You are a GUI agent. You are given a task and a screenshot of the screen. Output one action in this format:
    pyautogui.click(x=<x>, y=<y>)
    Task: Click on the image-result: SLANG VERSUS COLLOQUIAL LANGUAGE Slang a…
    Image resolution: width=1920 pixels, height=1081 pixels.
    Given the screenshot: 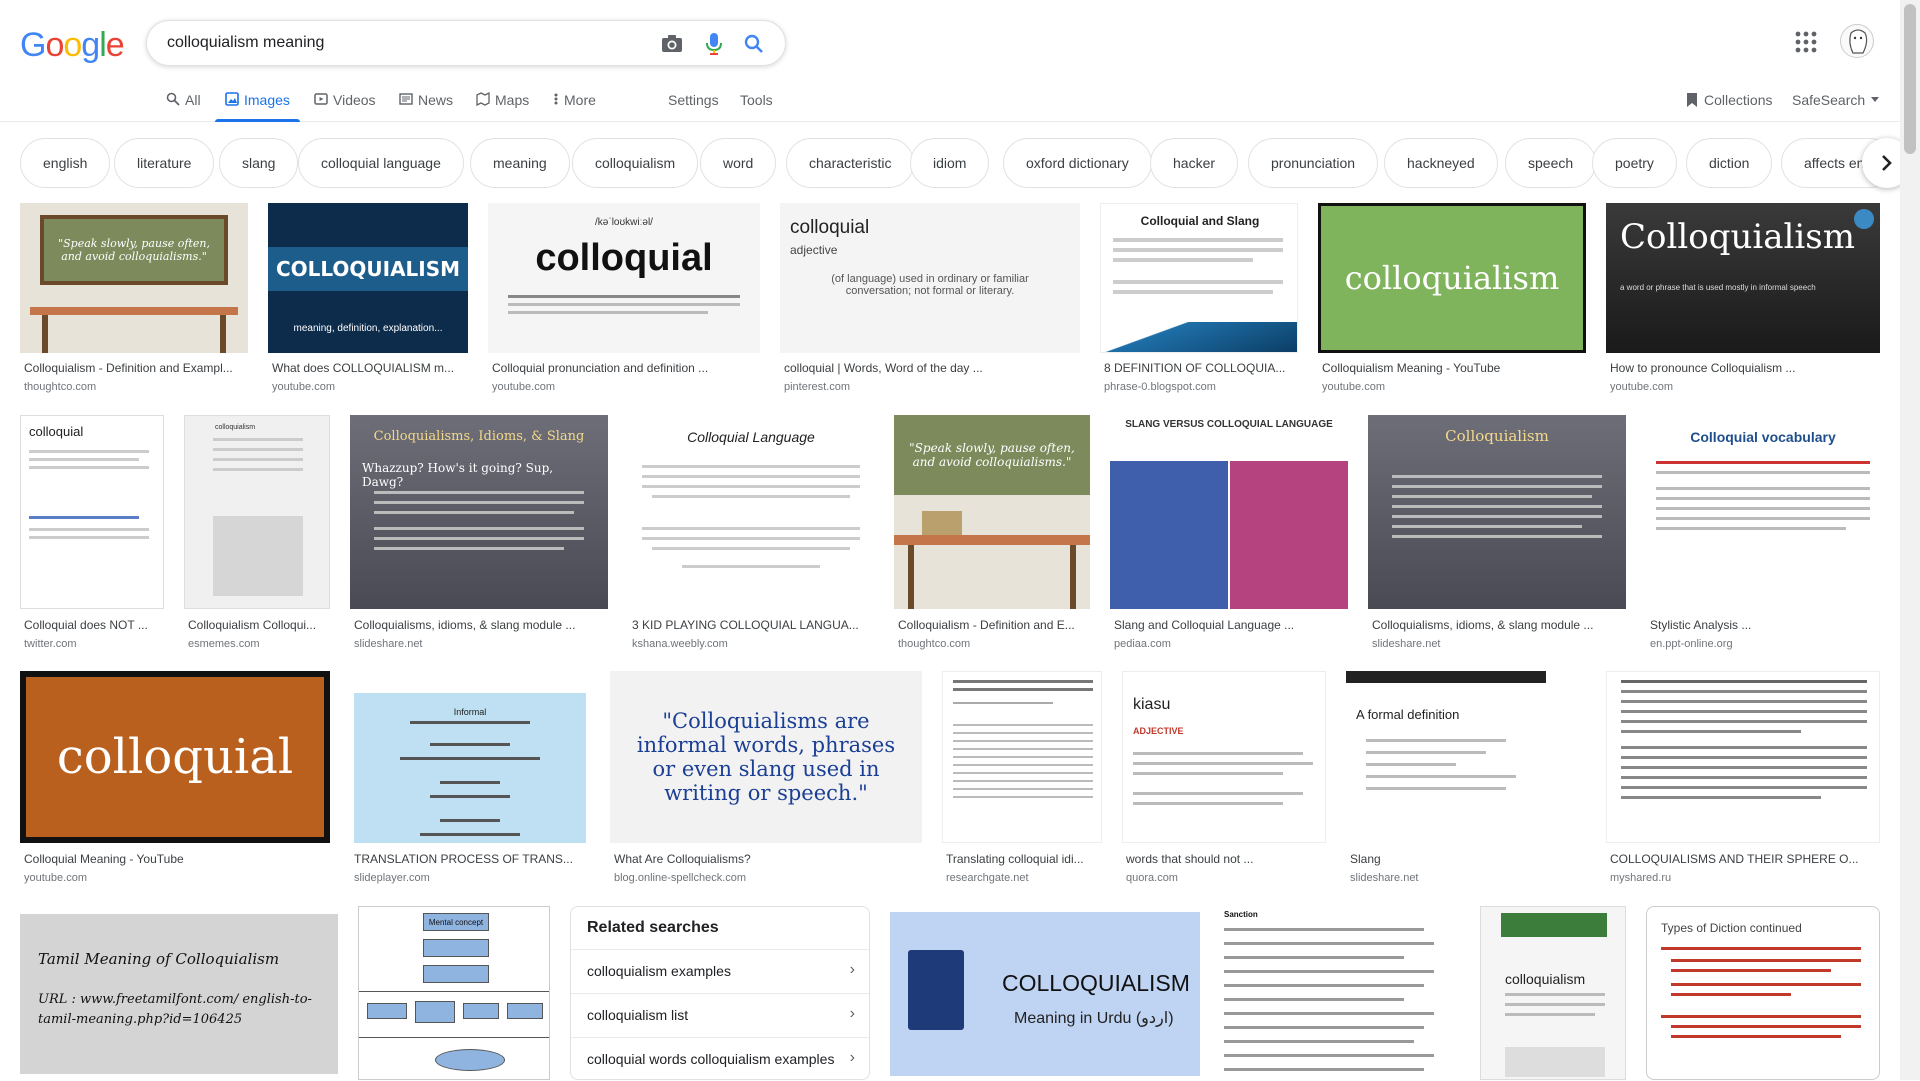 What is the action you would take?
    pyautogui.click(x=1229, y=535)
    